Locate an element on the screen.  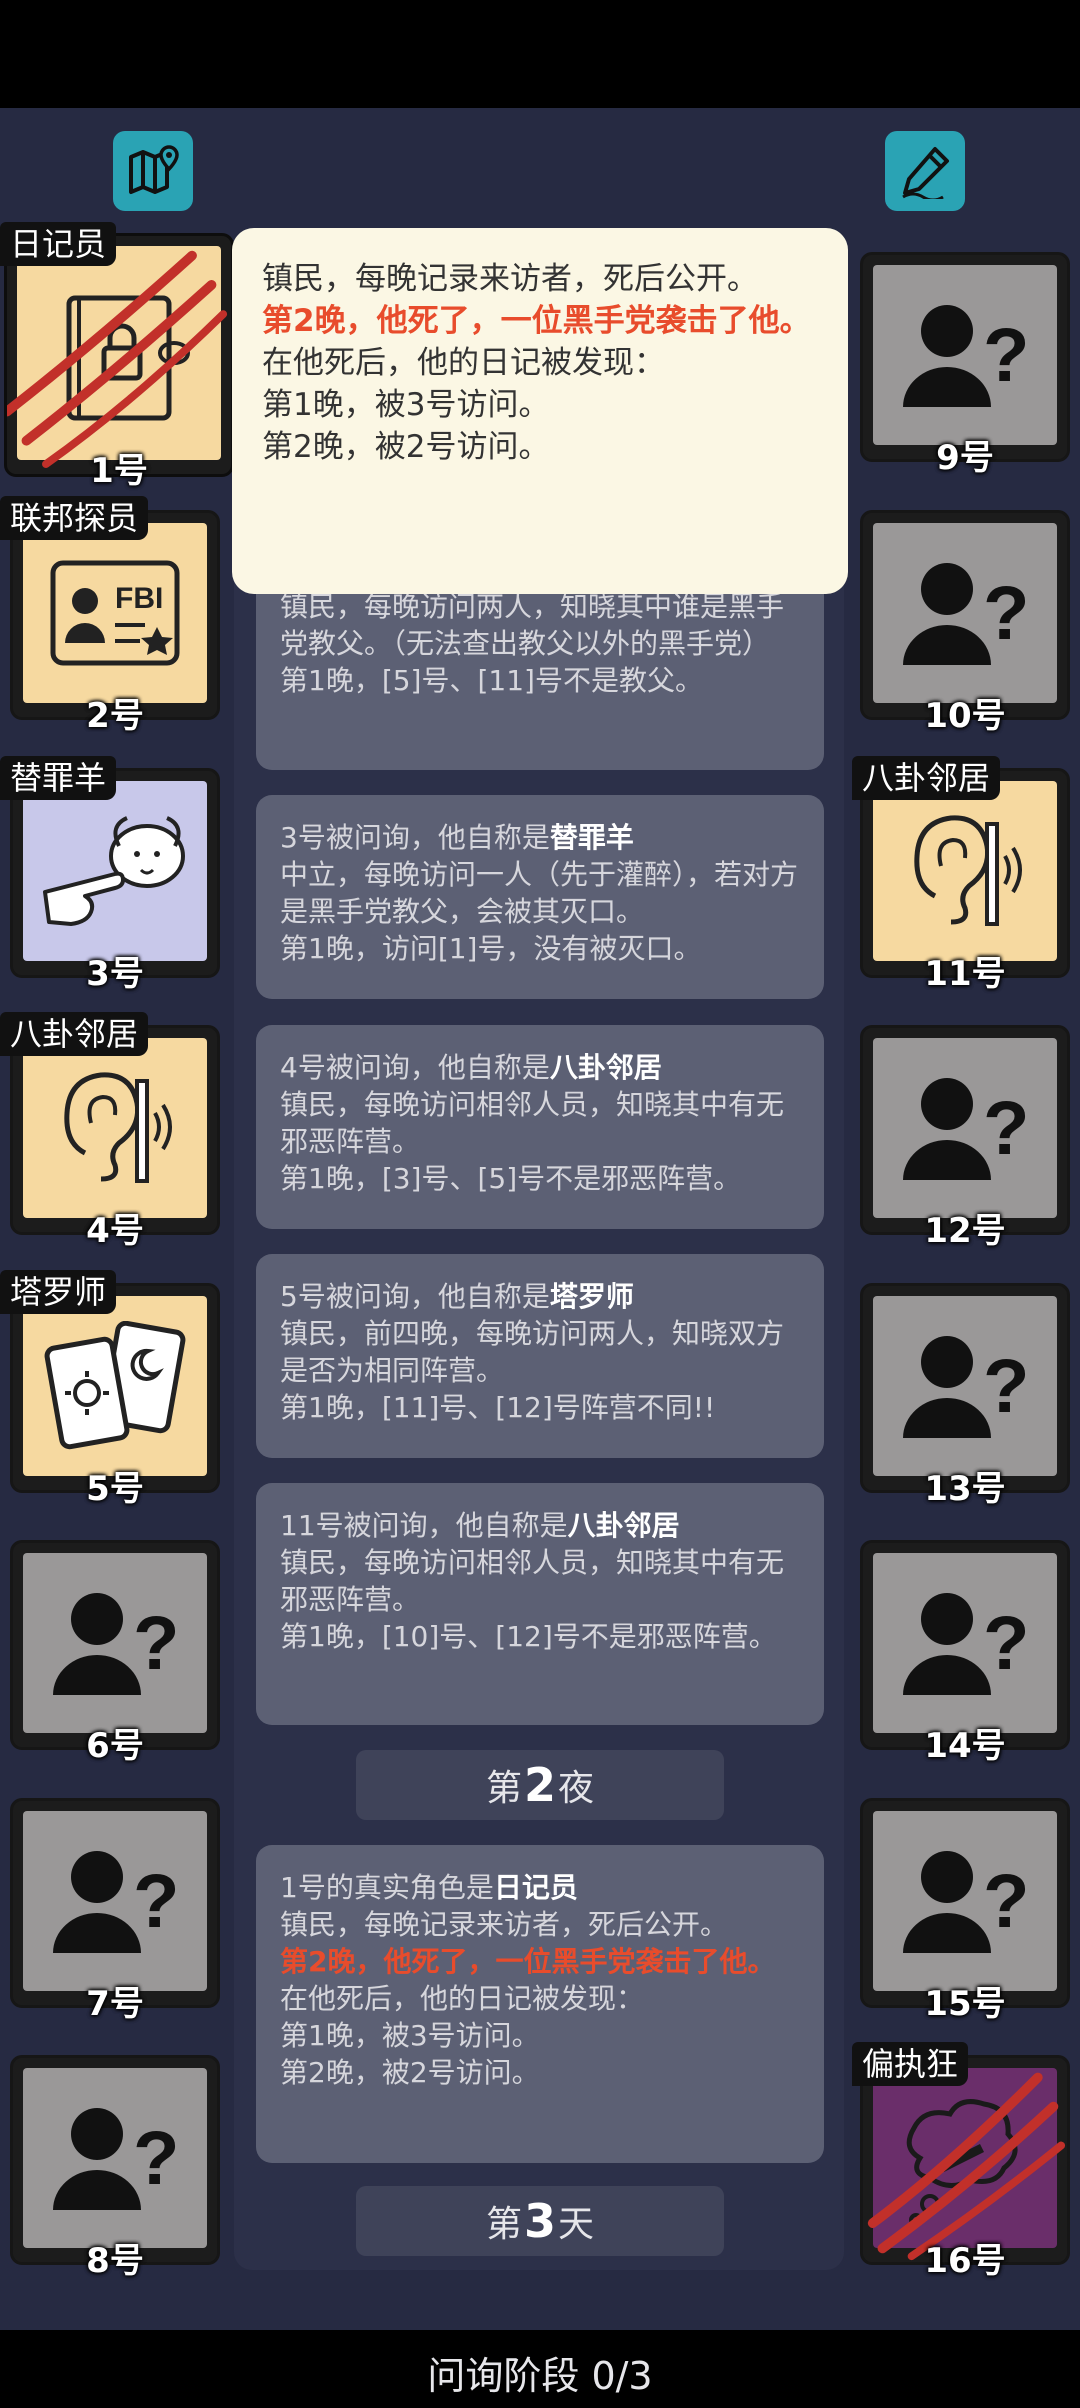
notes-button is located at coordinates (925, 171).